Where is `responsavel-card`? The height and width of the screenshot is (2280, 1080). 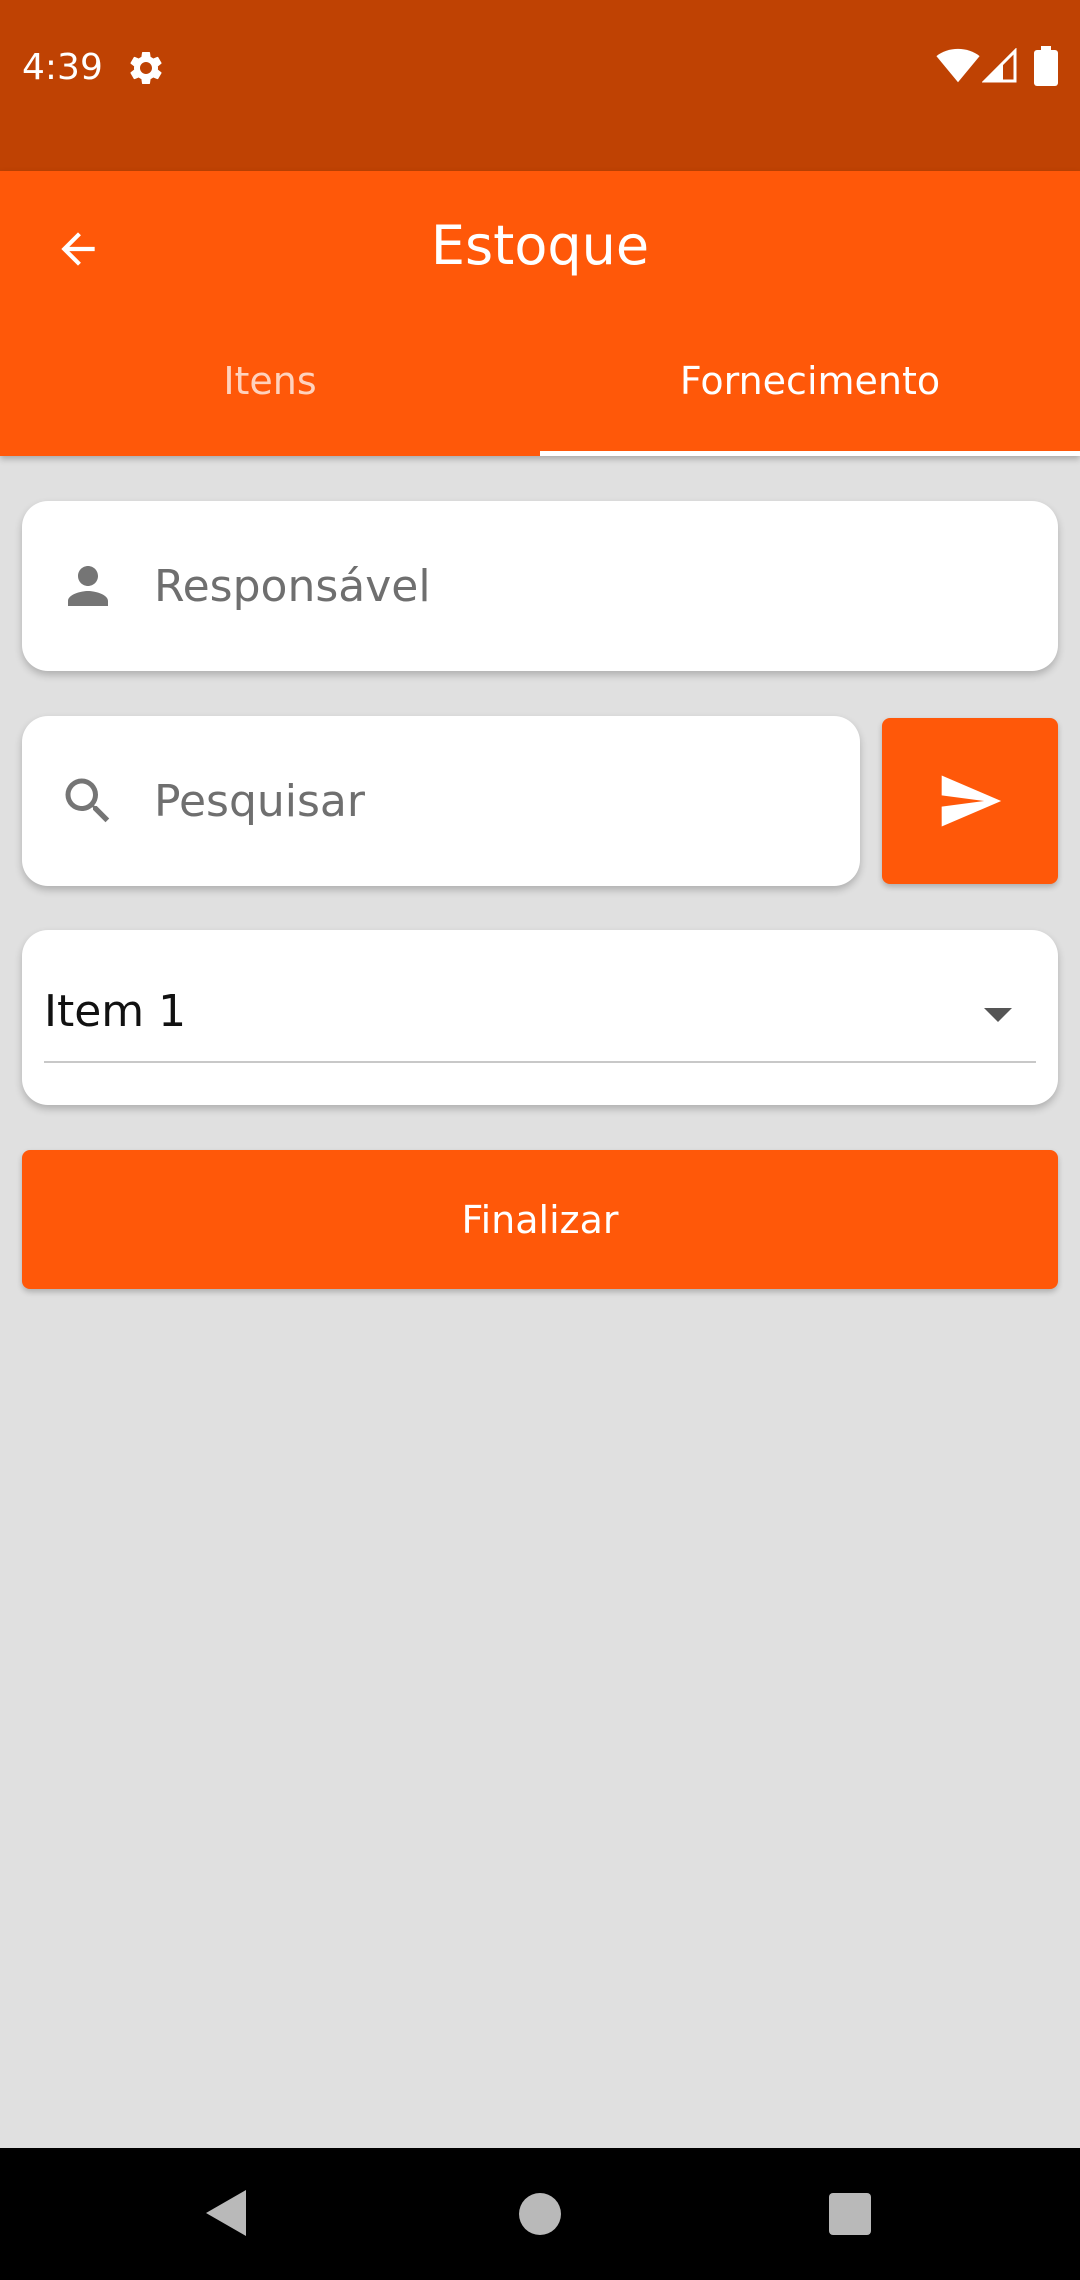
responsavel-card is located at coordinates (540, 586).